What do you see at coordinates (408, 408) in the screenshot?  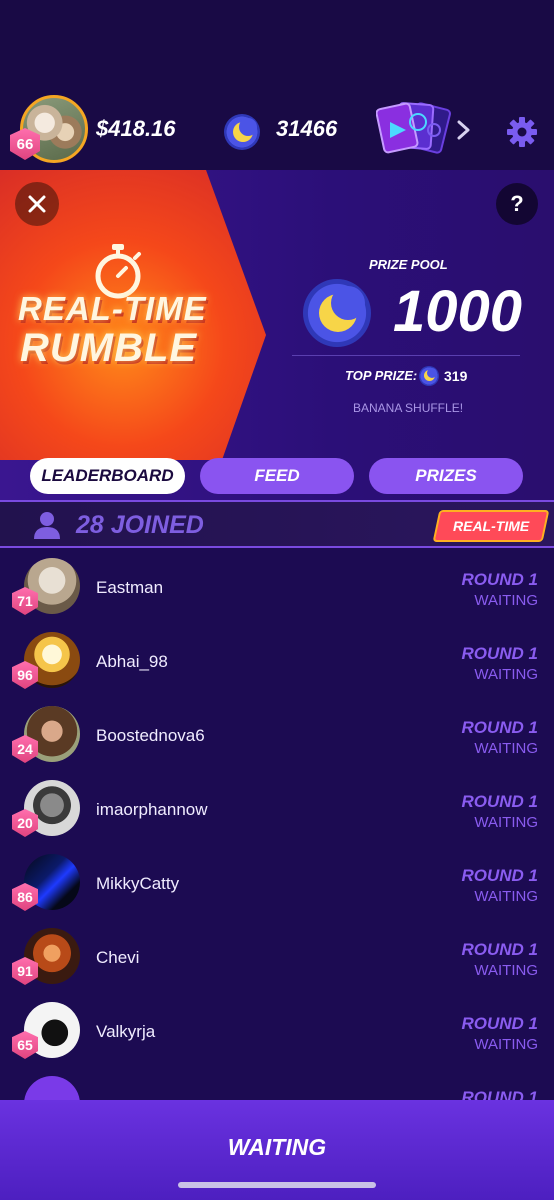 I see `game-name: BANANA SHUFFLE!` at bounding box center [408, 408].